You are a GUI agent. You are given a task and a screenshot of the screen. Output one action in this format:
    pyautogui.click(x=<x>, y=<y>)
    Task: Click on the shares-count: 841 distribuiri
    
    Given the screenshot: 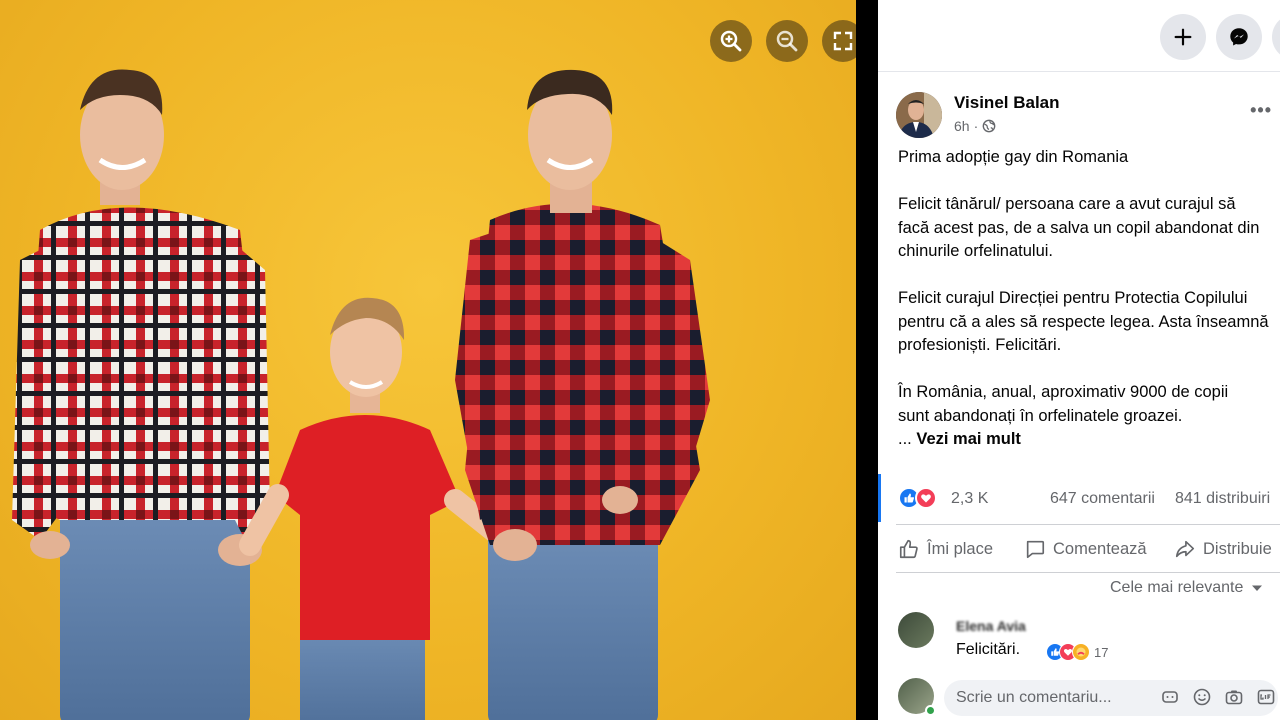 What is the action you would take?
    pyautogui.click(x=1222, y=499)
    